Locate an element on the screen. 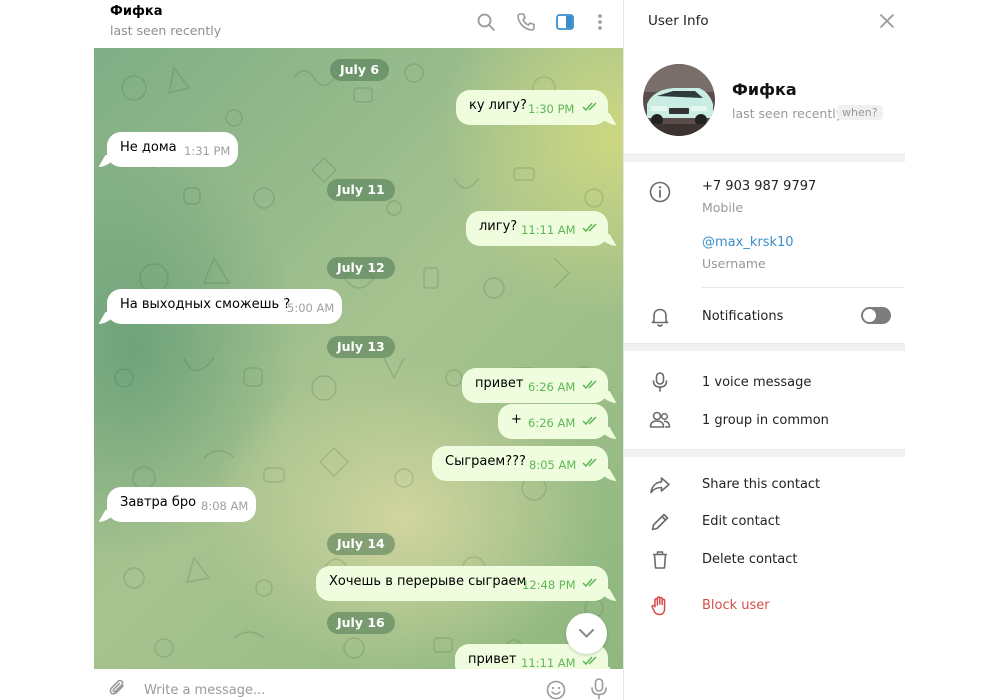 The height and width of the screenshot is (700, 1000). message-outgoing: ку лигу? 1:30 PM is located at coordinates (532, 107).